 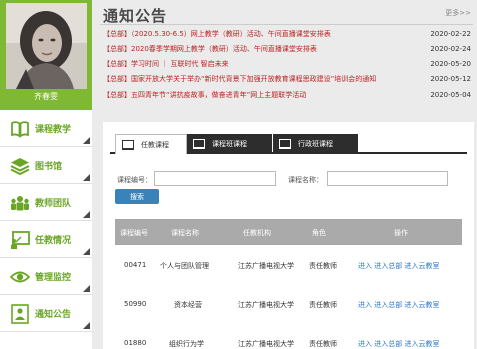 What do you see at coordinates (253, 79) in the screenshot?
I see `announcement-link: 国家开放大学关于举办“新时代背景下加强开放教育课程思政建设”培训会的通知` at bounding box center [253, 79].